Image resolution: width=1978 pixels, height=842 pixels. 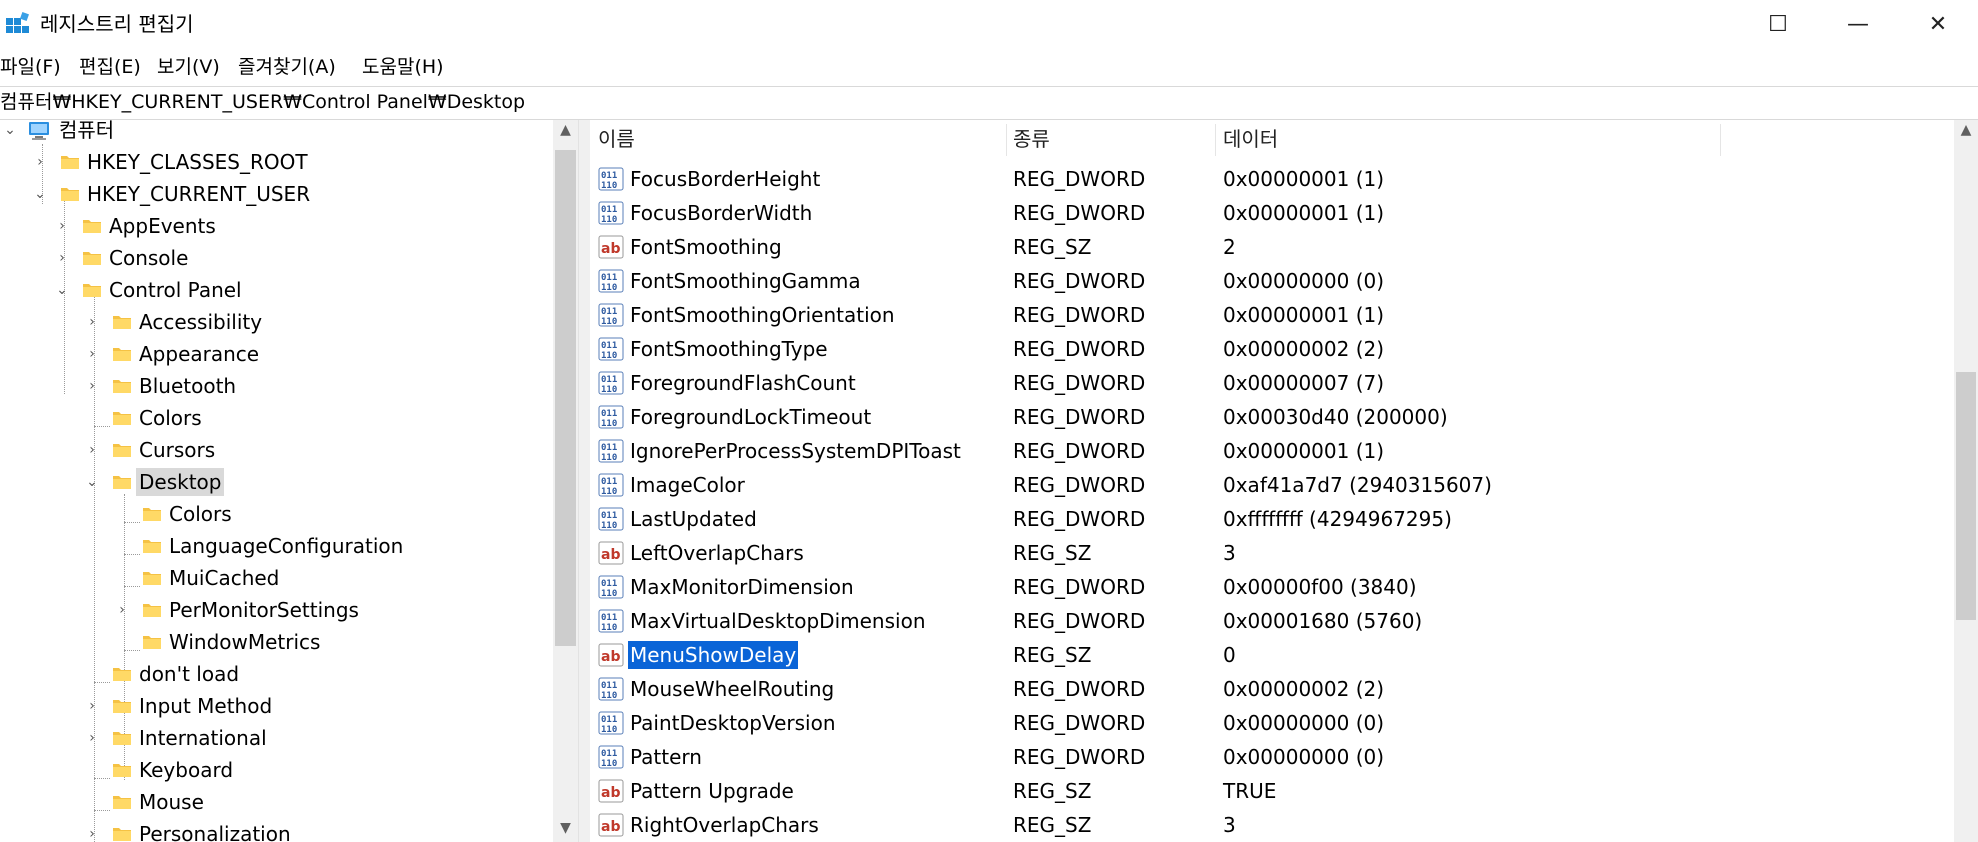 I want to click on tree-scrollbar: ▲ ▼, so click(x=565, y=481).